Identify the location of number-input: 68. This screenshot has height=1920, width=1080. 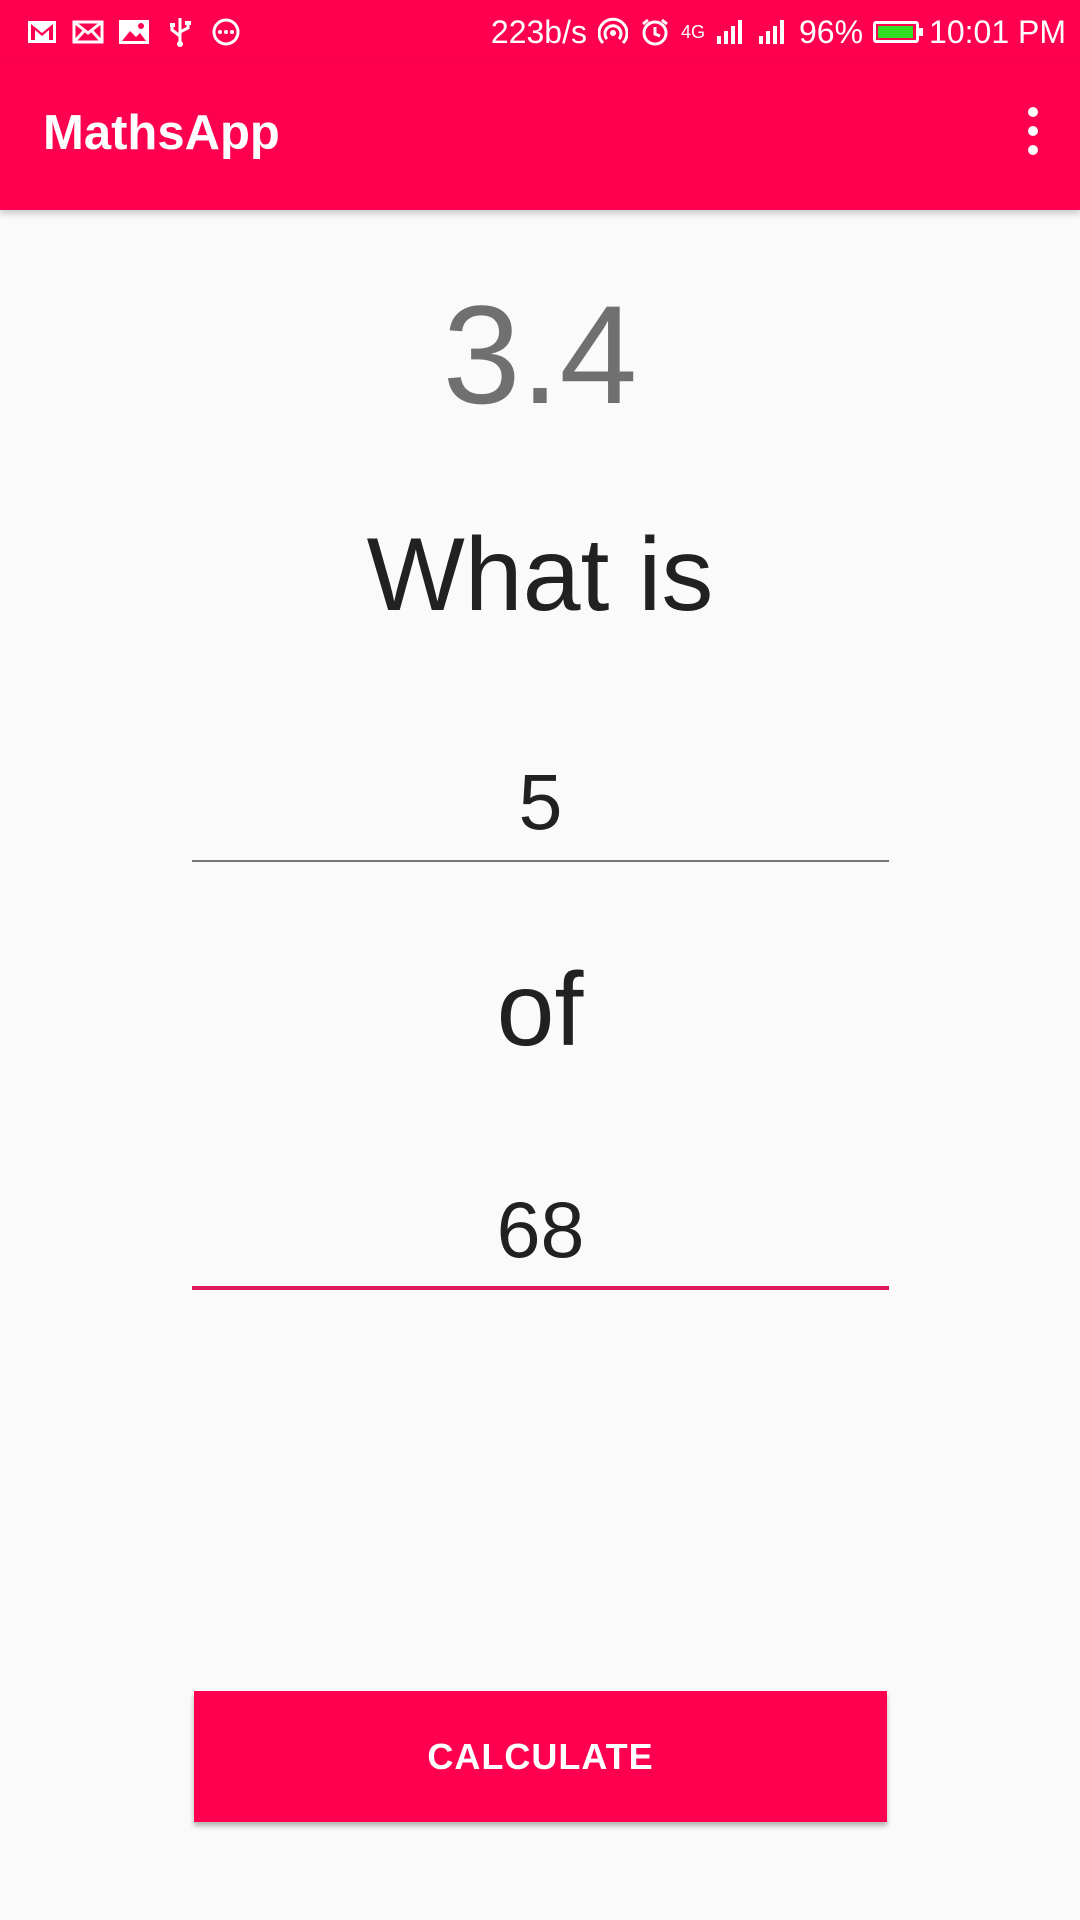
(540, 1235).